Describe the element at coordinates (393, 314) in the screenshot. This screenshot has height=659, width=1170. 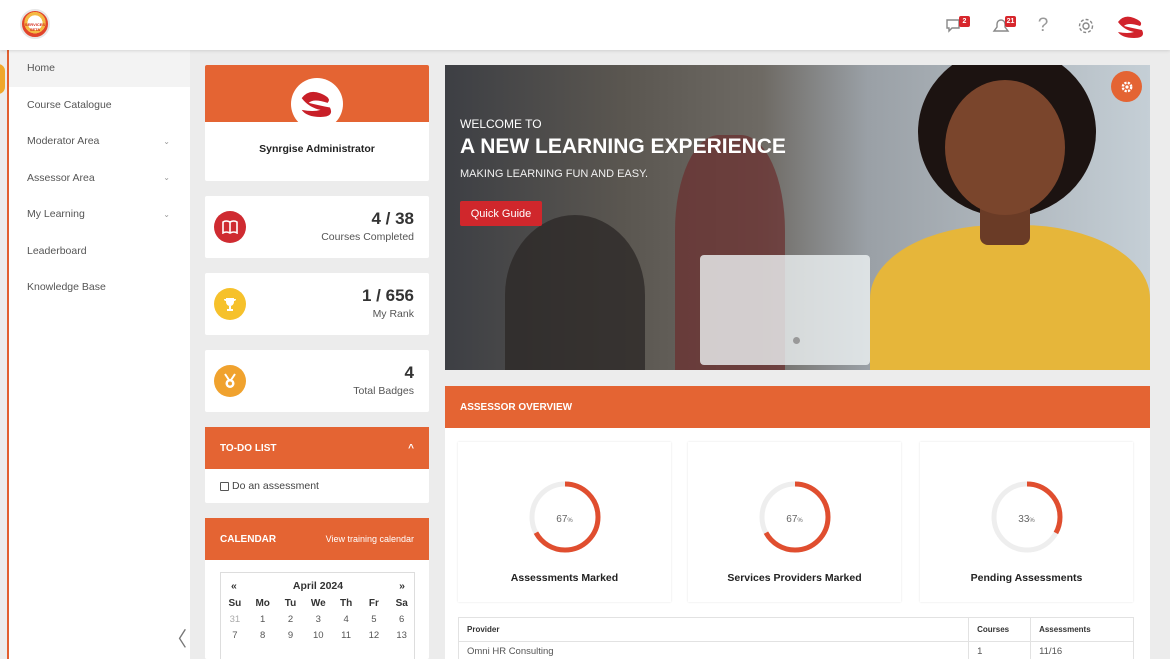
I see `stat-label: My Rank` at that location.